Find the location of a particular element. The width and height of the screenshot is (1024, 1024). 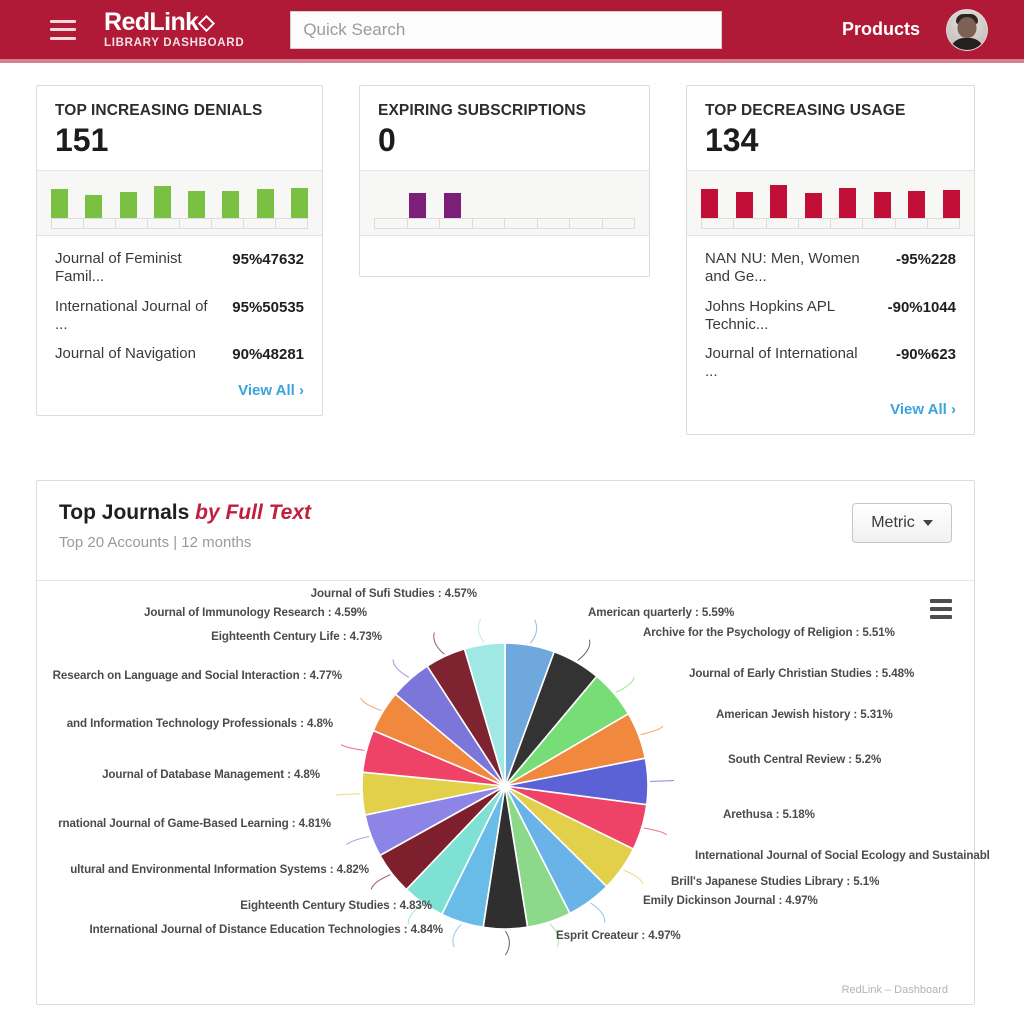

card-expiring-subscriptions: EXPIRING SUBSCRIPTIONS 0 is located at coordinates (504, 181).